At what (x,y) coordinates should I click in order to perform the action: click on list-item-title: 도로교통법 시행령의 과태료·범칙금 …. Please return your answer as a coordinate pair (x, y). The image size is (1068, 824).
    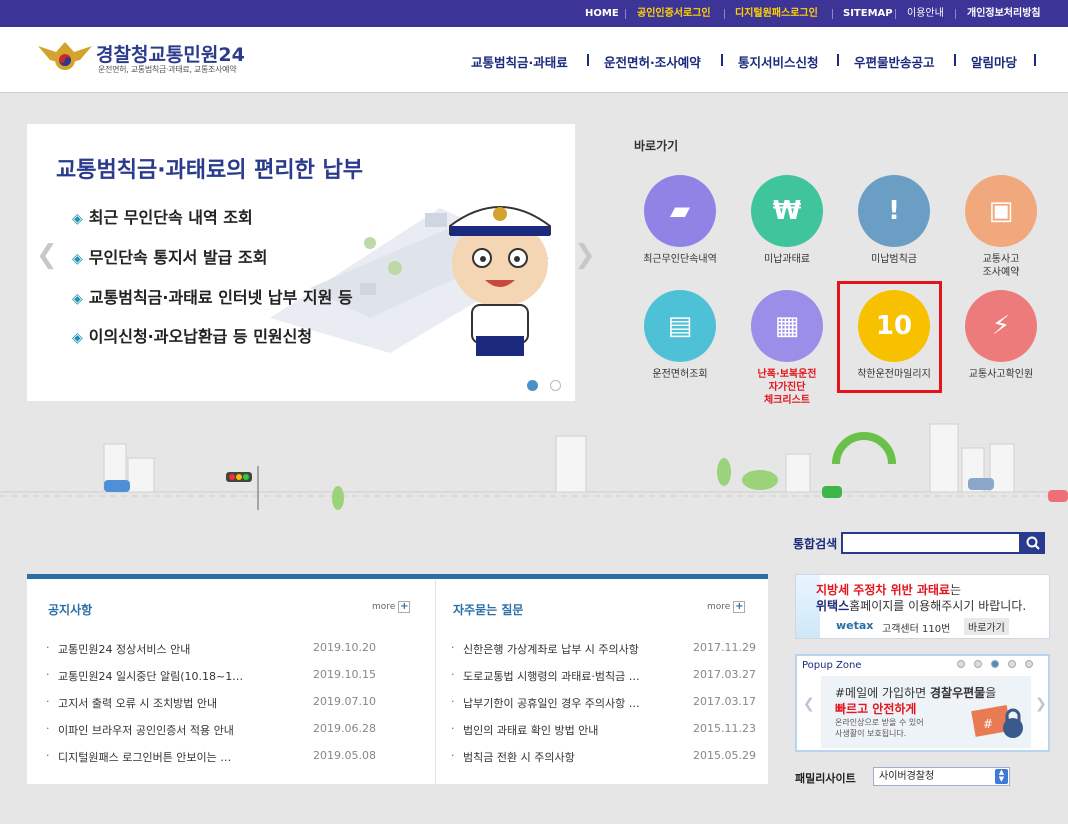
    Looking at the image, I should click on (551, 676).